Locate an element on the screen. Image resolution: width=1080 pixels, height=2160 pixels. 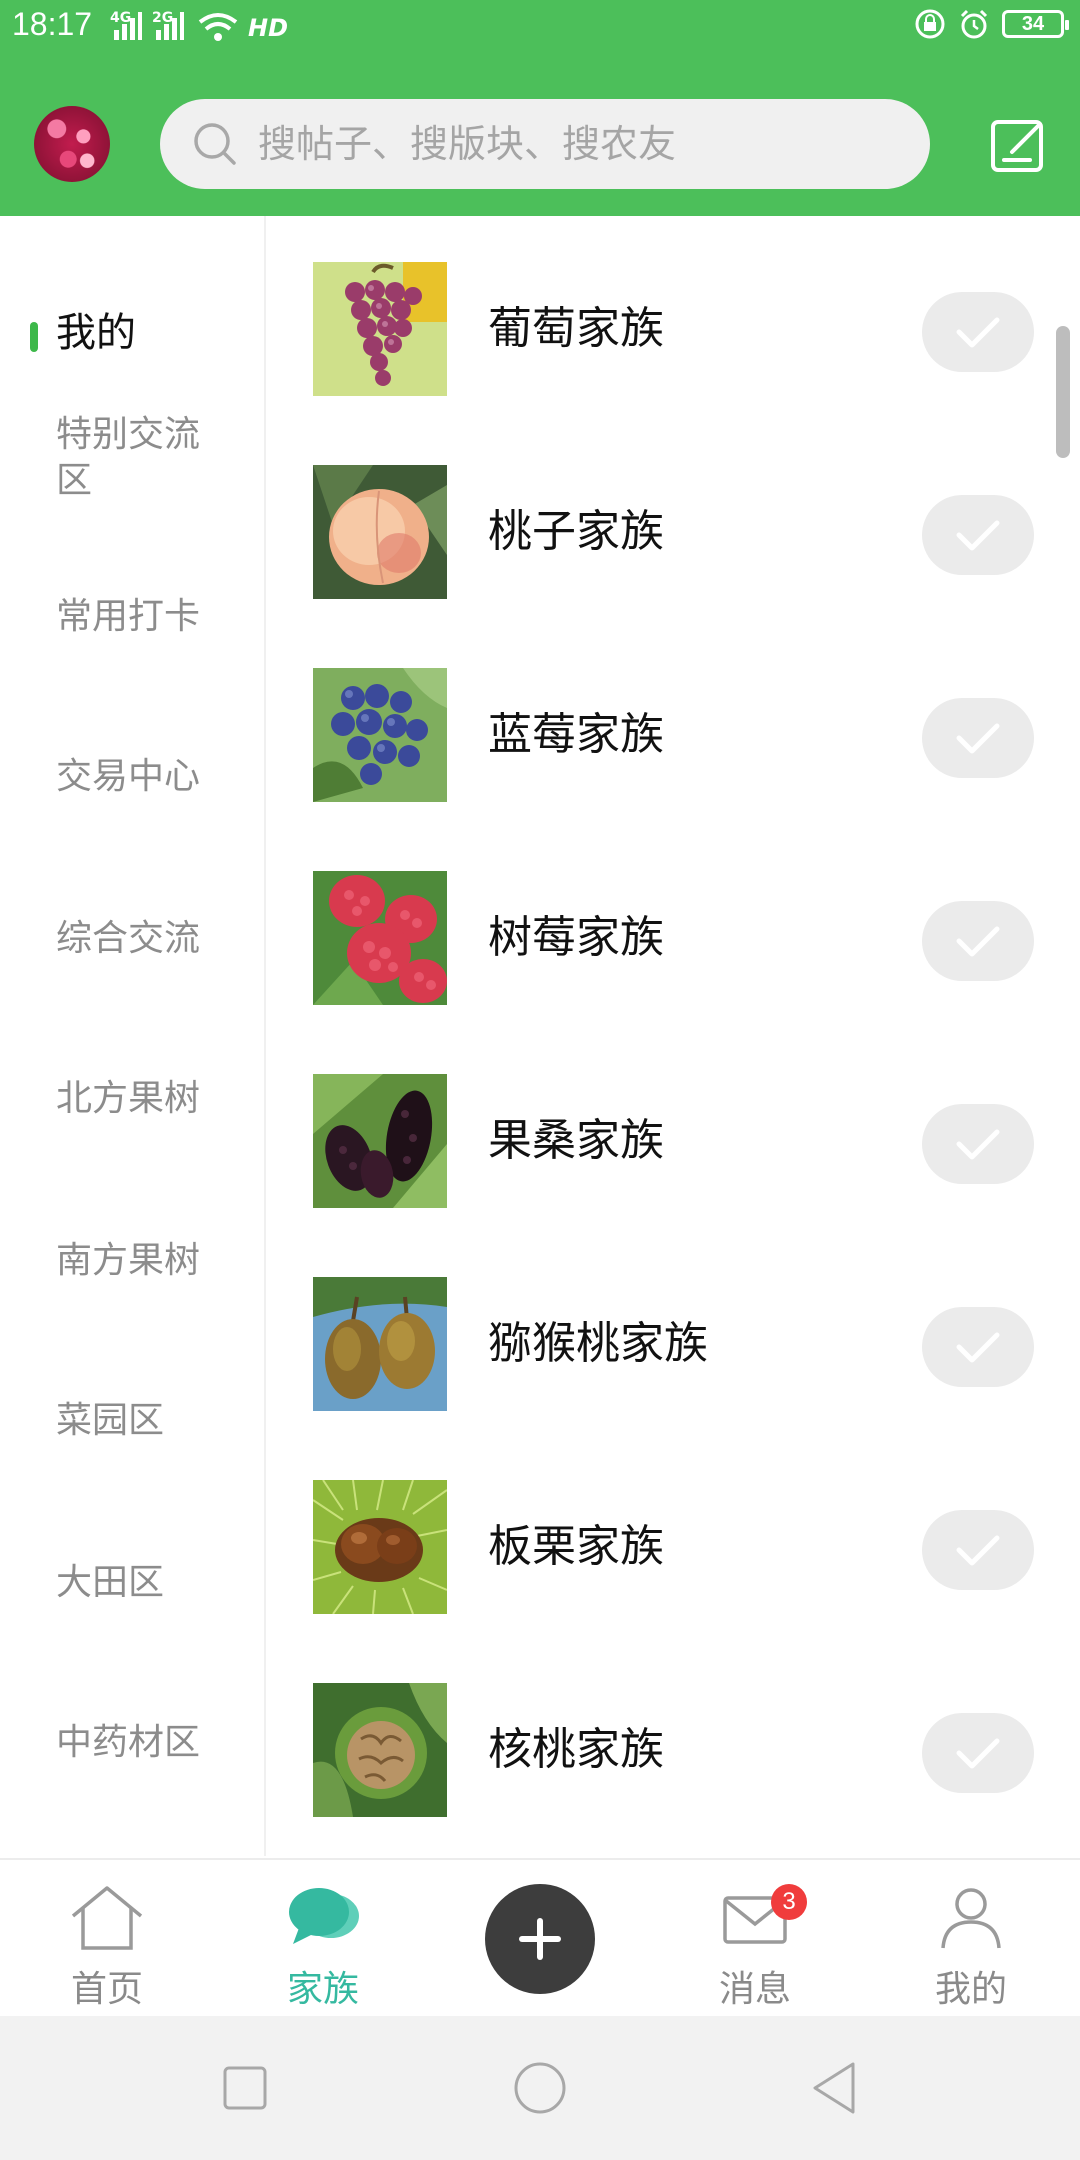
tab-family: 家族 is located at coordinates (323, 1939).